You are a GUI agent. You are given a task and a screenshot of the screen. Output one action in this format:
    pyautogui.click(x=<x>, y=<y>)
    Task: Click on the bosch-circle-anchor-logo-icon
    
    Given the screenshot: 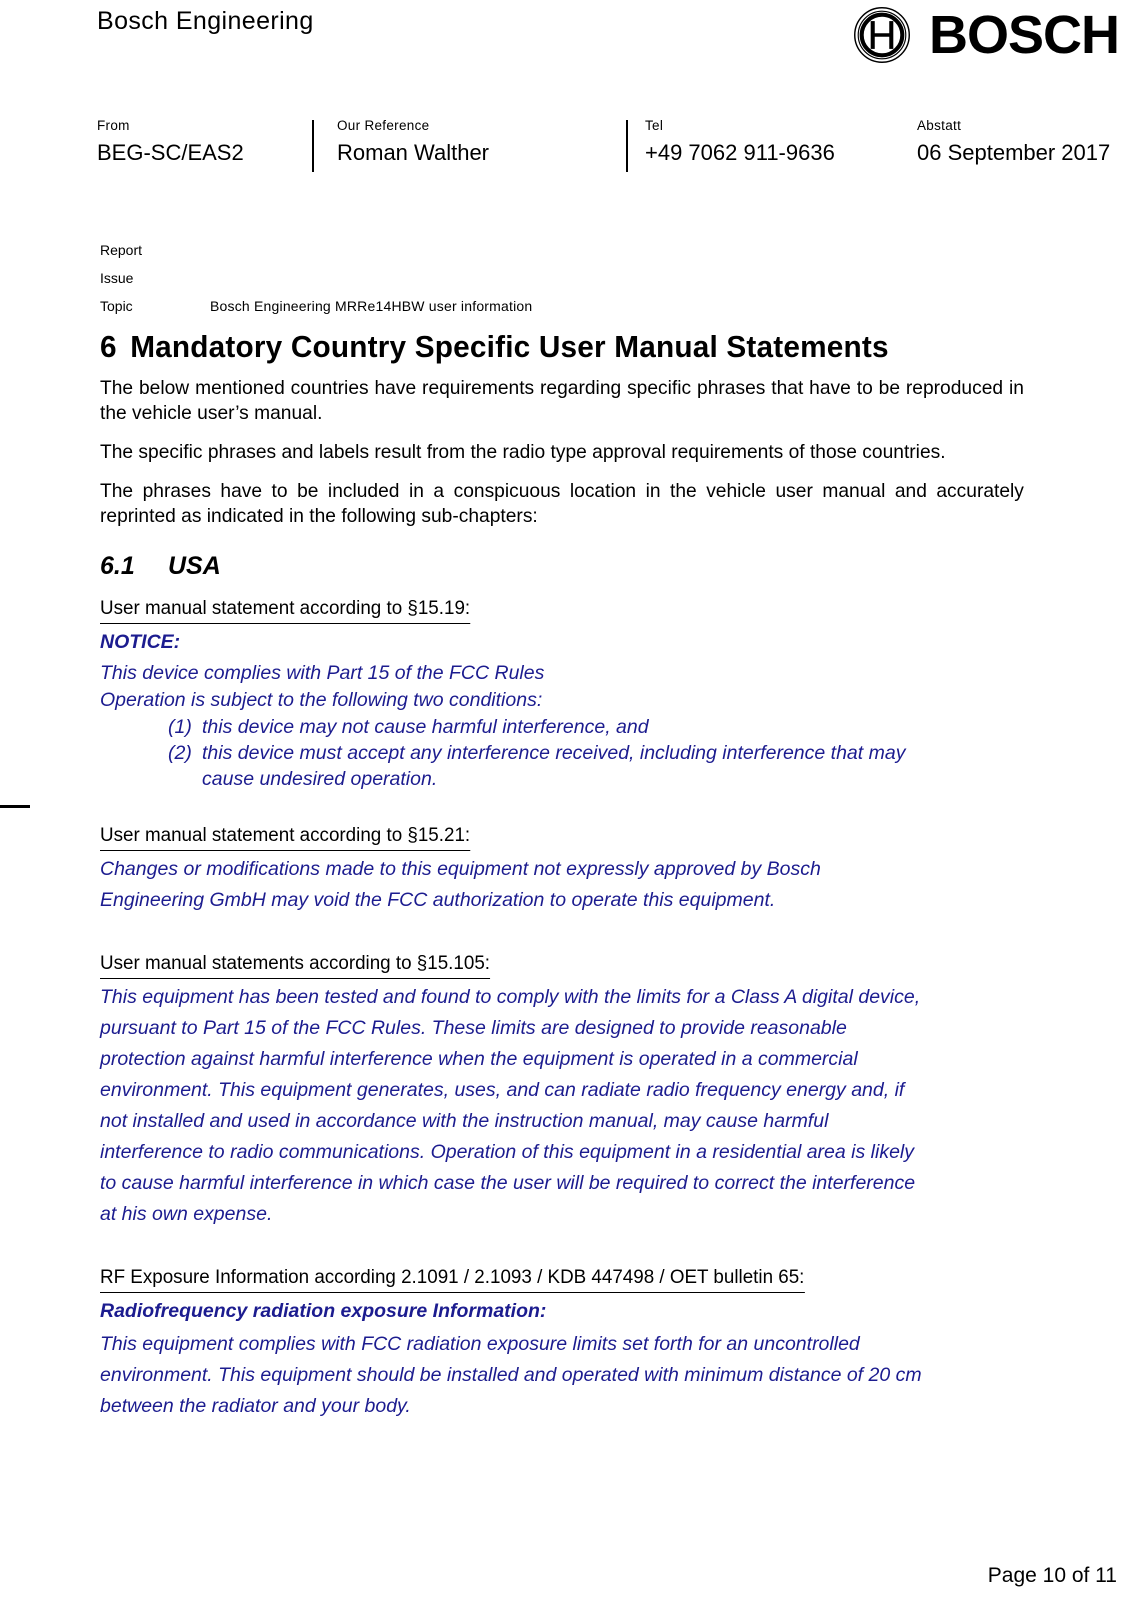 What is the action you would take?
    pyautogui.click(x=882, y=35)
    